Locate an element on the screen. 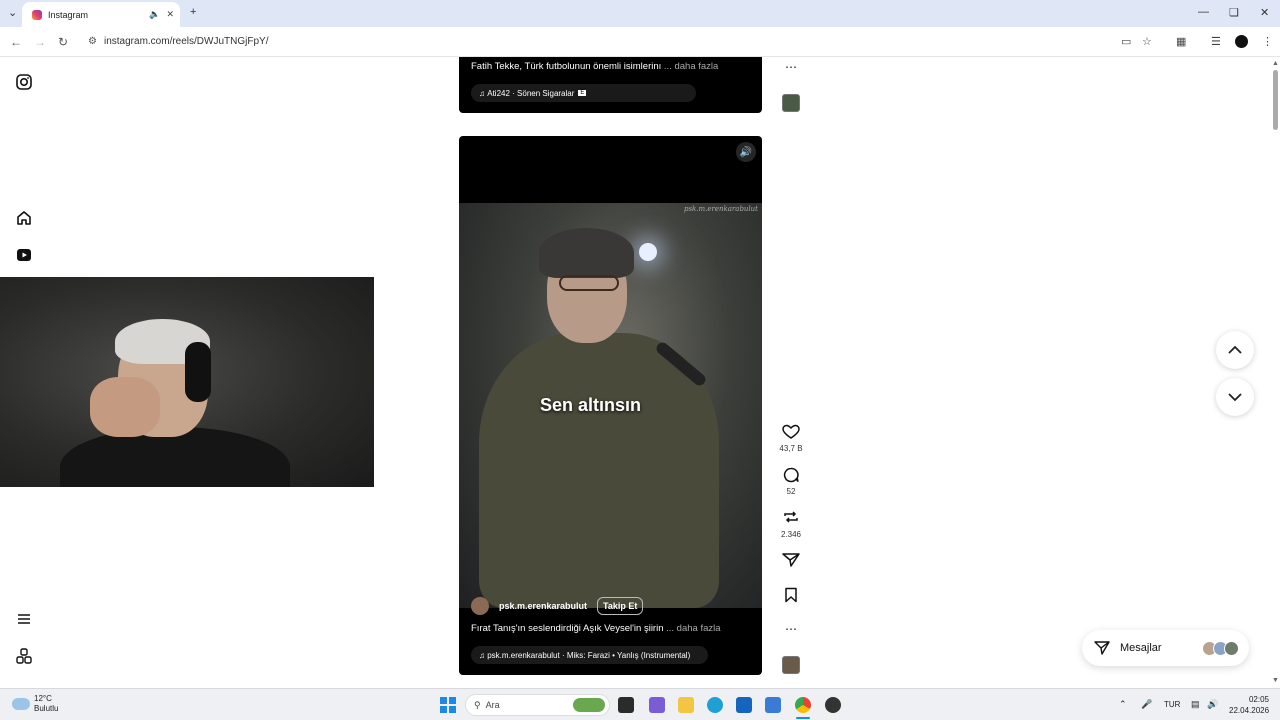 The height and width of the screenshot is (720, 1280). headphones-shape is located at coordinates (198, 372).